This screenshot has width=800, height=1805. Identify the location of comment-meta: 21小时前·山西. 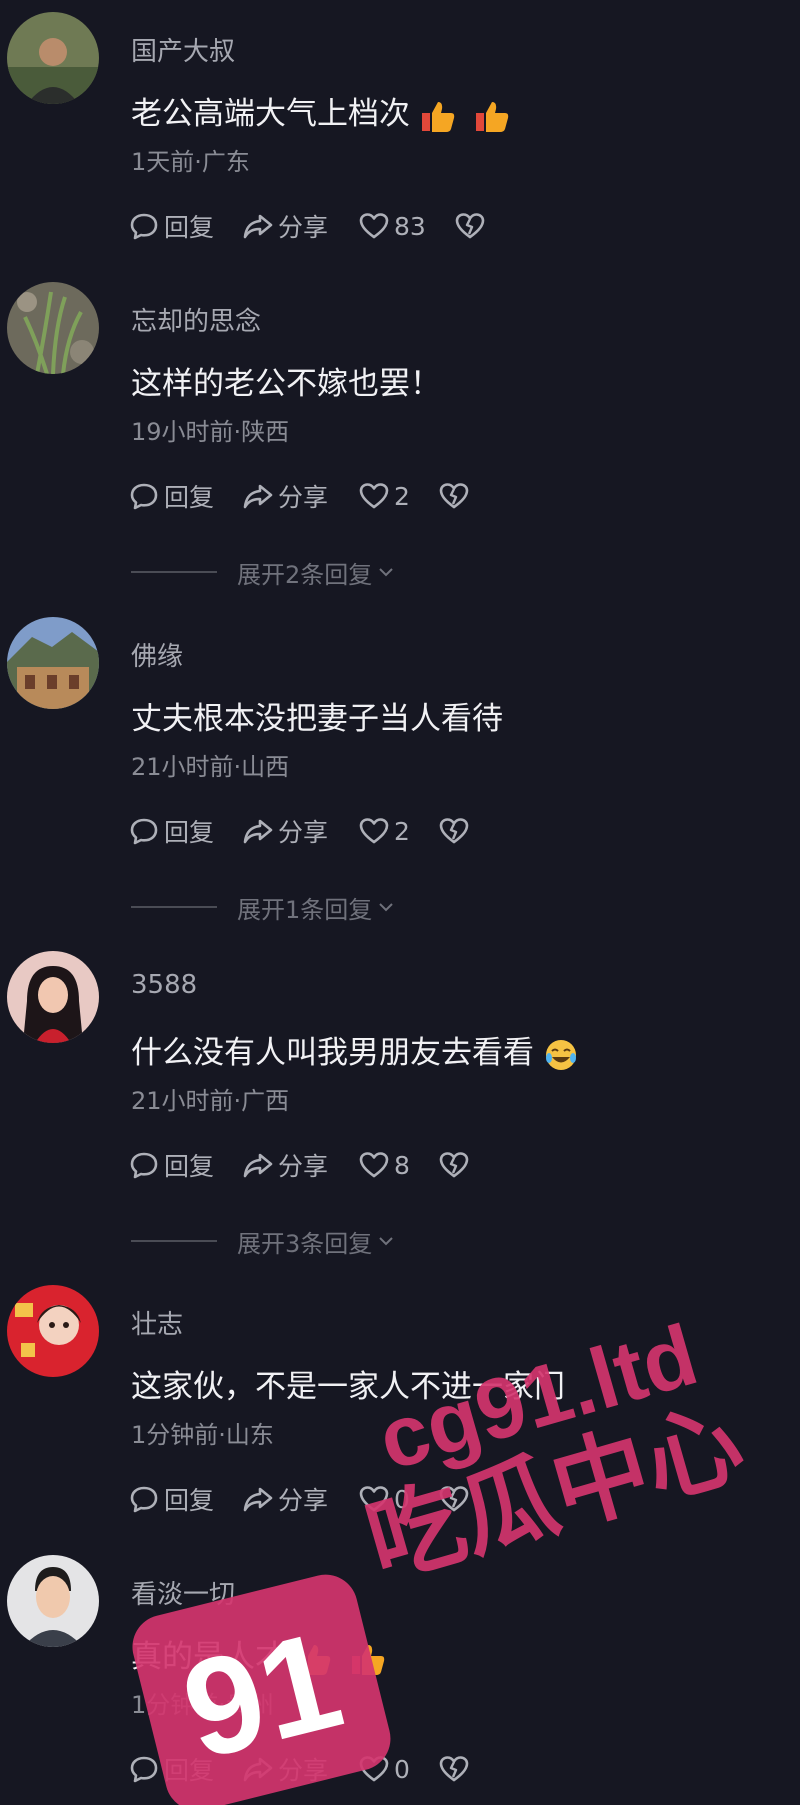
(210, 767).